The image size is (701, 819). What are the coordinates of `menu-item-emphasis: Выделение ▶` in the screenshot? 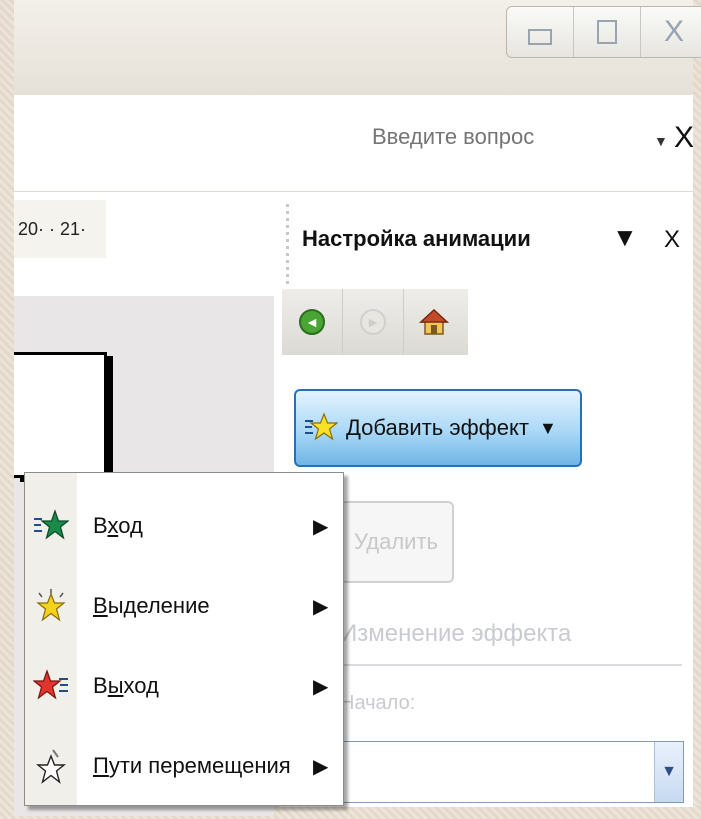 It's located at (184, 606).